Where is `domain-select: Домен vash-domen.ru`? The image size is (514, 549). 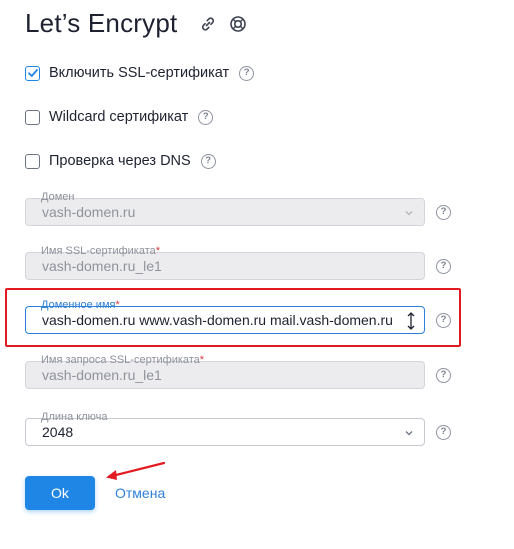
domain-select: Домен vash-domen.ru is located at coordinates (225, 208).